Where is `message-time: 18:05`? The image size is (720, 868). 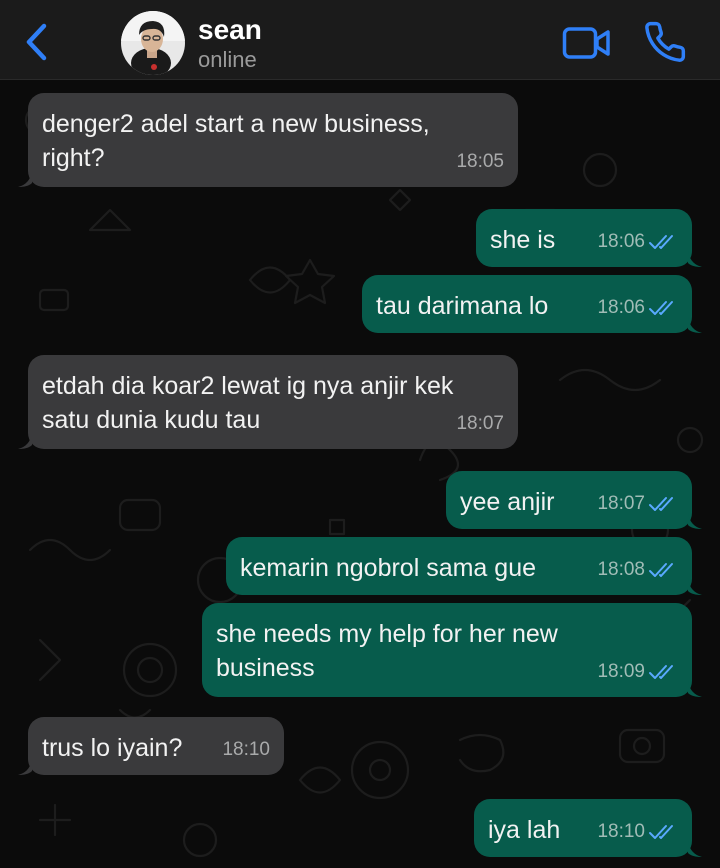
message-time: 18:05 is located at coordinates (480, 161).